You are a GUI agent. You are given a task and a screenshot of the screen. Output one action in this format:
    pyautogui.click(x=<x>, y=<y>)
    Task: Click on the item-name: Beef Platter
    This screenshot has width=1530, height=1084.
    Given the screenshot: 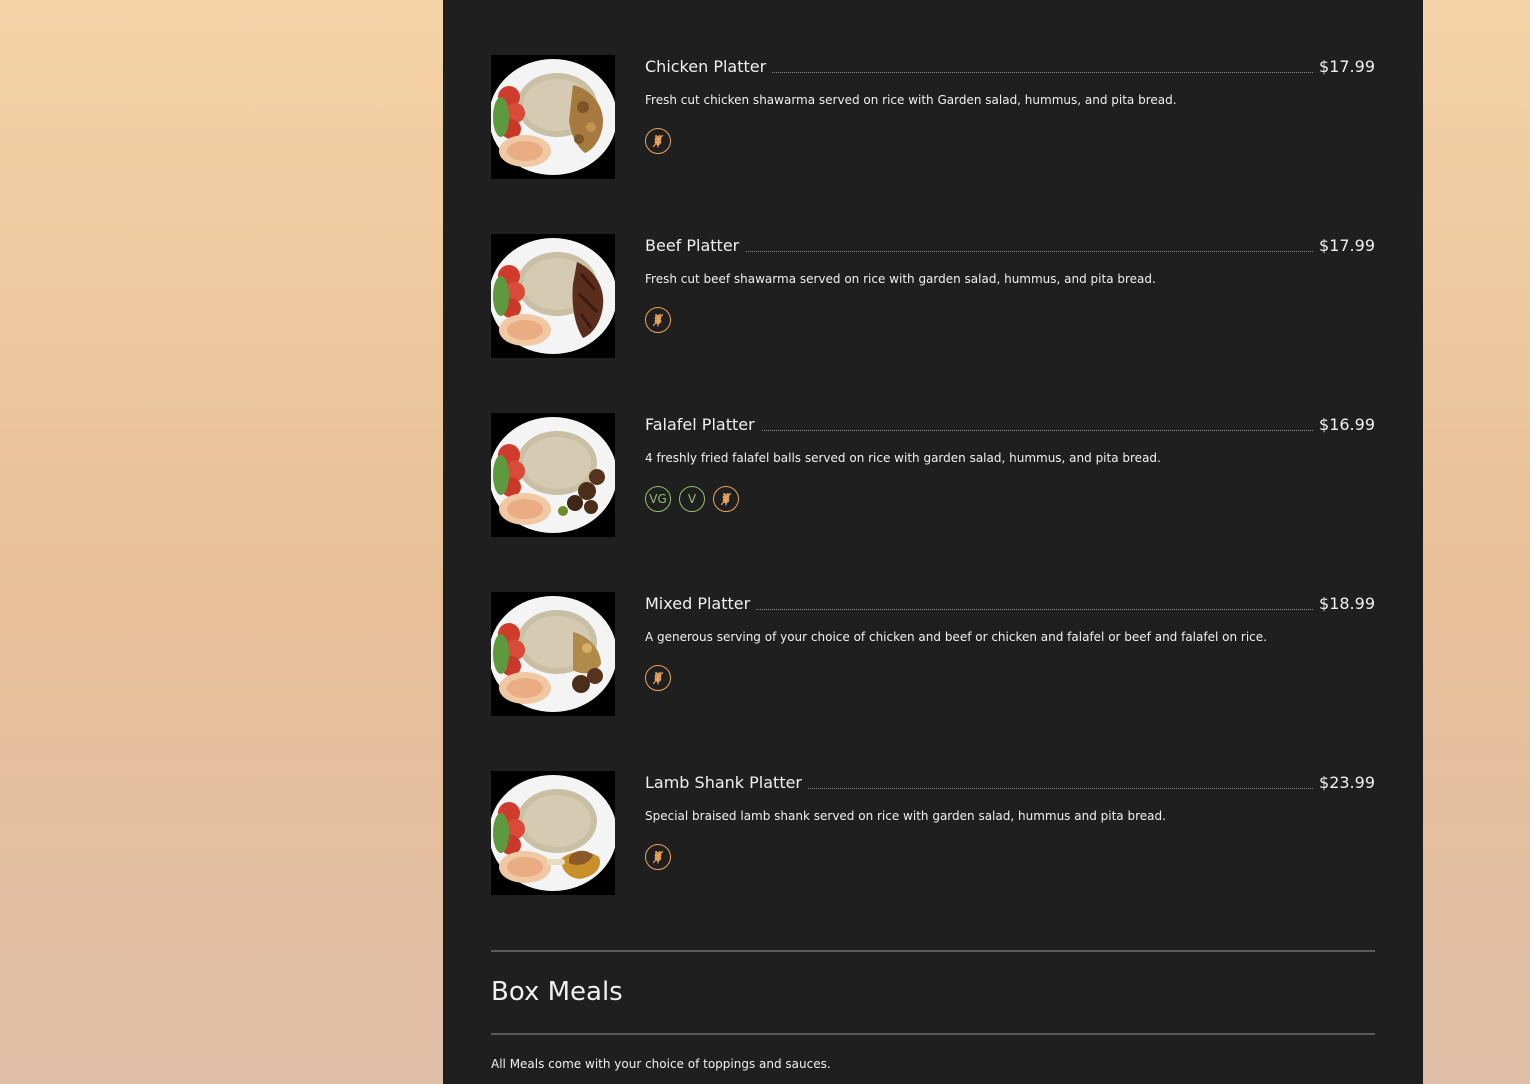 What is the action you would take?
    pyautogui.click(x=695, y=246)
    